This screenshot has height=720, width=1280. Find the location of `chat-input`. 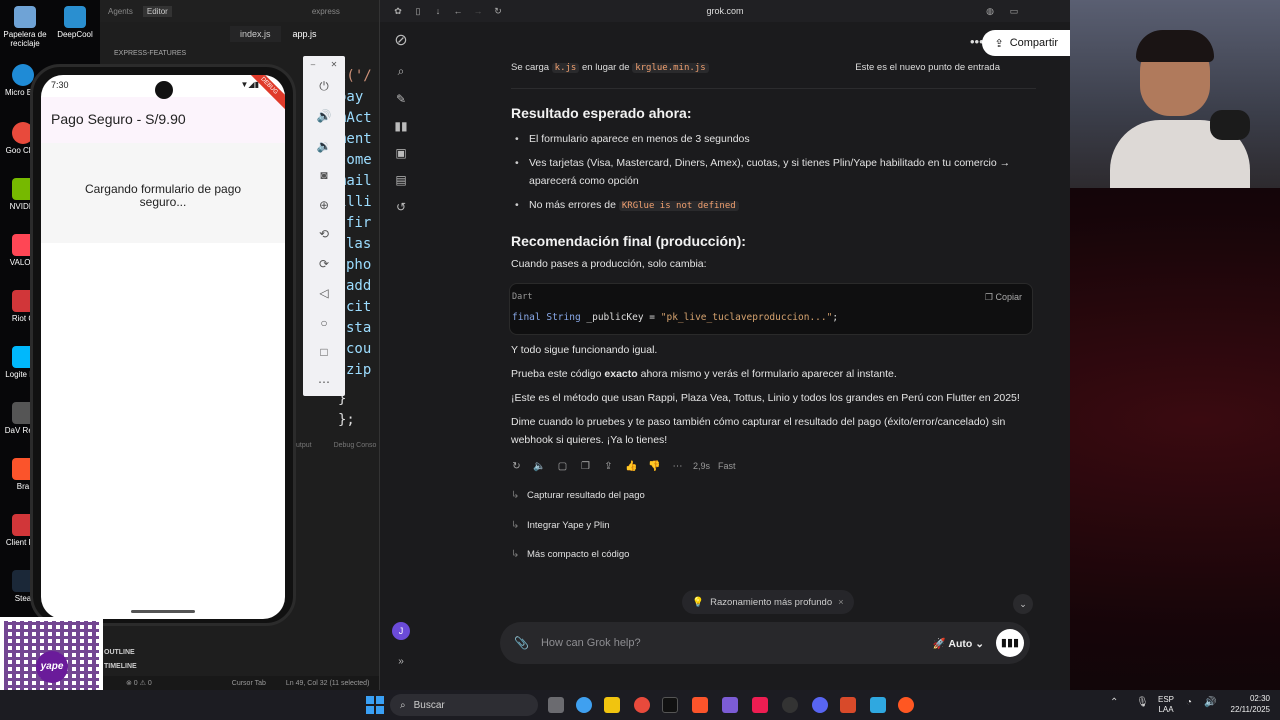

chat-input is located at coordinates (736, 643).